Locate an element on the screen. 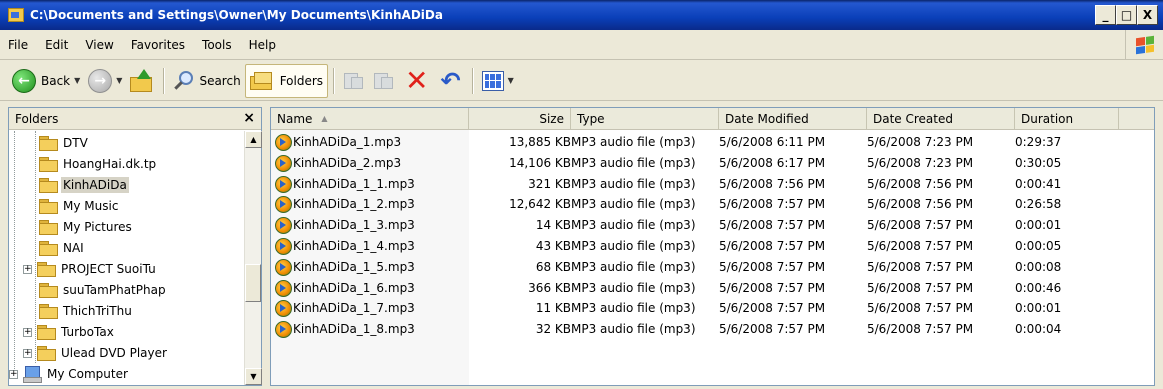 Image resolution: width=1163 pixels, height=389 pixels. tree-item: + Ulead DVD Player is located at coordinates (96, 353).